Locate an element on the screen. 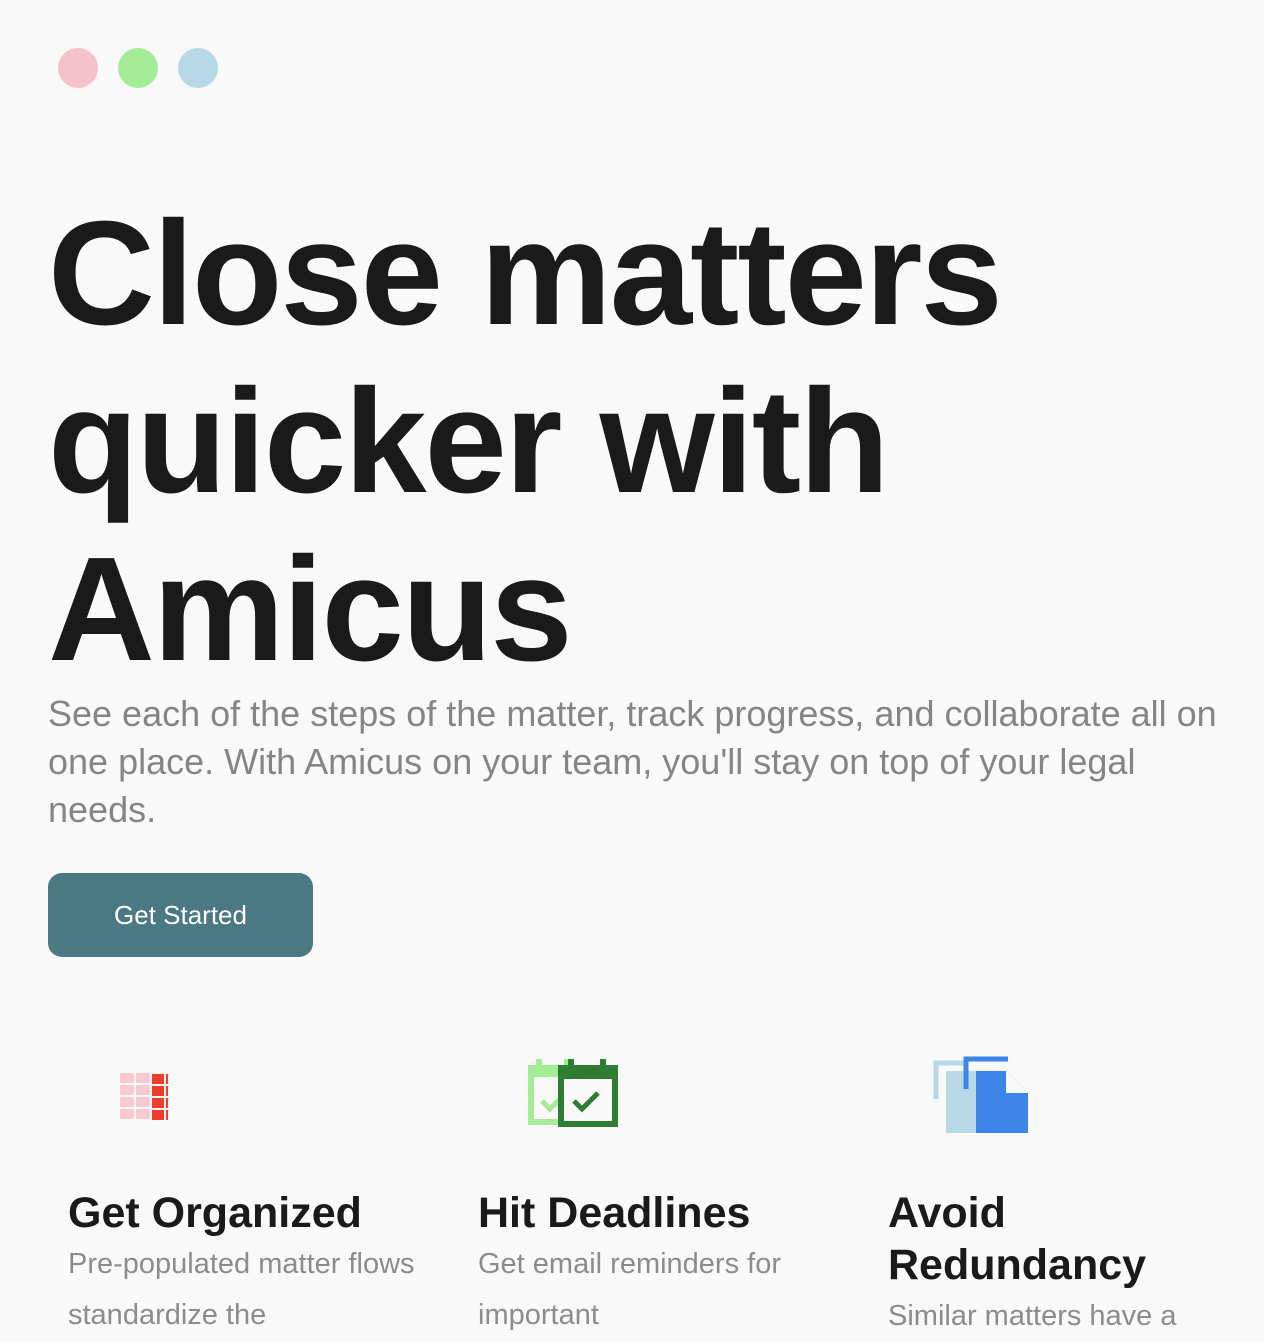  get-started-button: Get Started is located at coordinates (180, 915).